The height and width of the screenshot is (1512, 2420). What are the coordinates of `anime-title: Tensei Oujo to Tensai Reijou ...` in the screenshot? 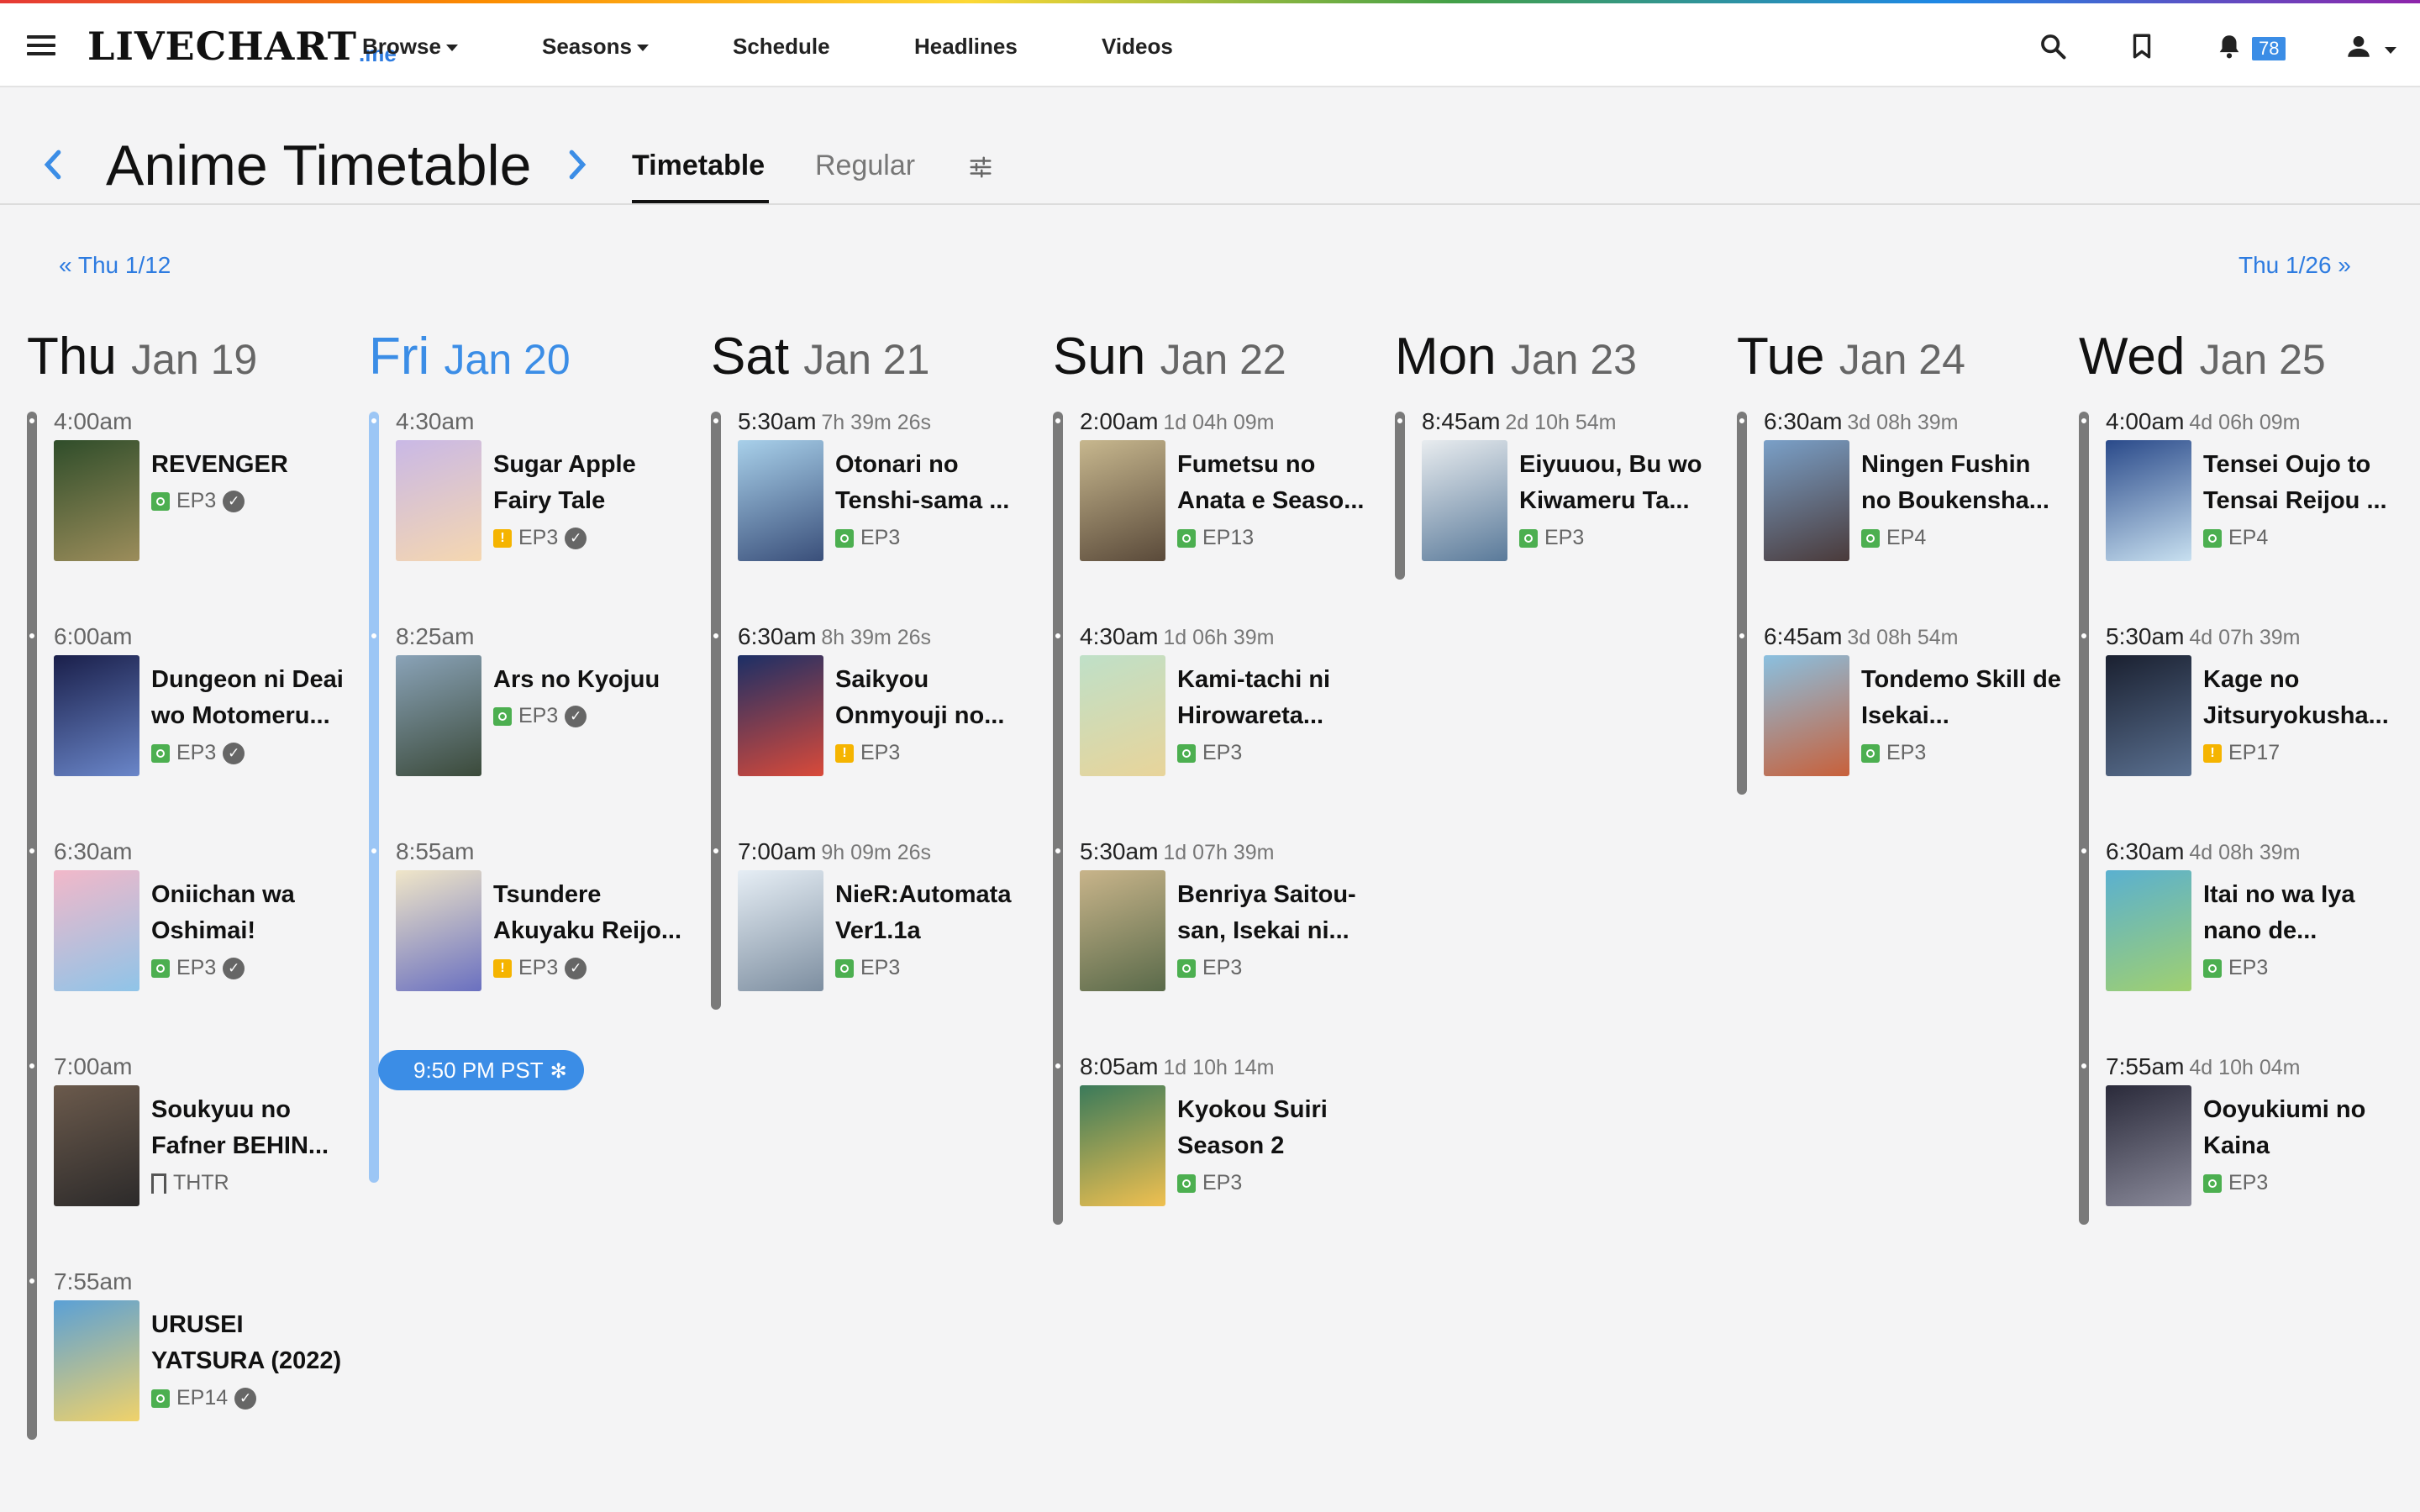 It's located at (2304, 483).